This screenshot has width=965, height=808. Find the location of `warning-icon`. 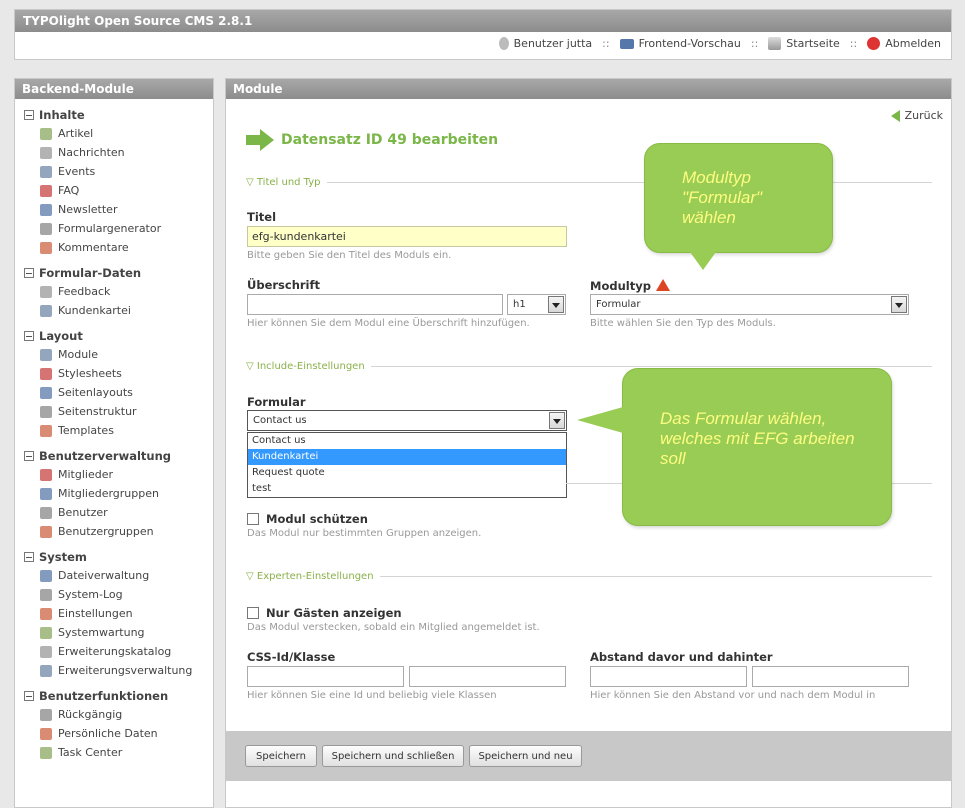

warning-icon is located at coordinates (662, 285).